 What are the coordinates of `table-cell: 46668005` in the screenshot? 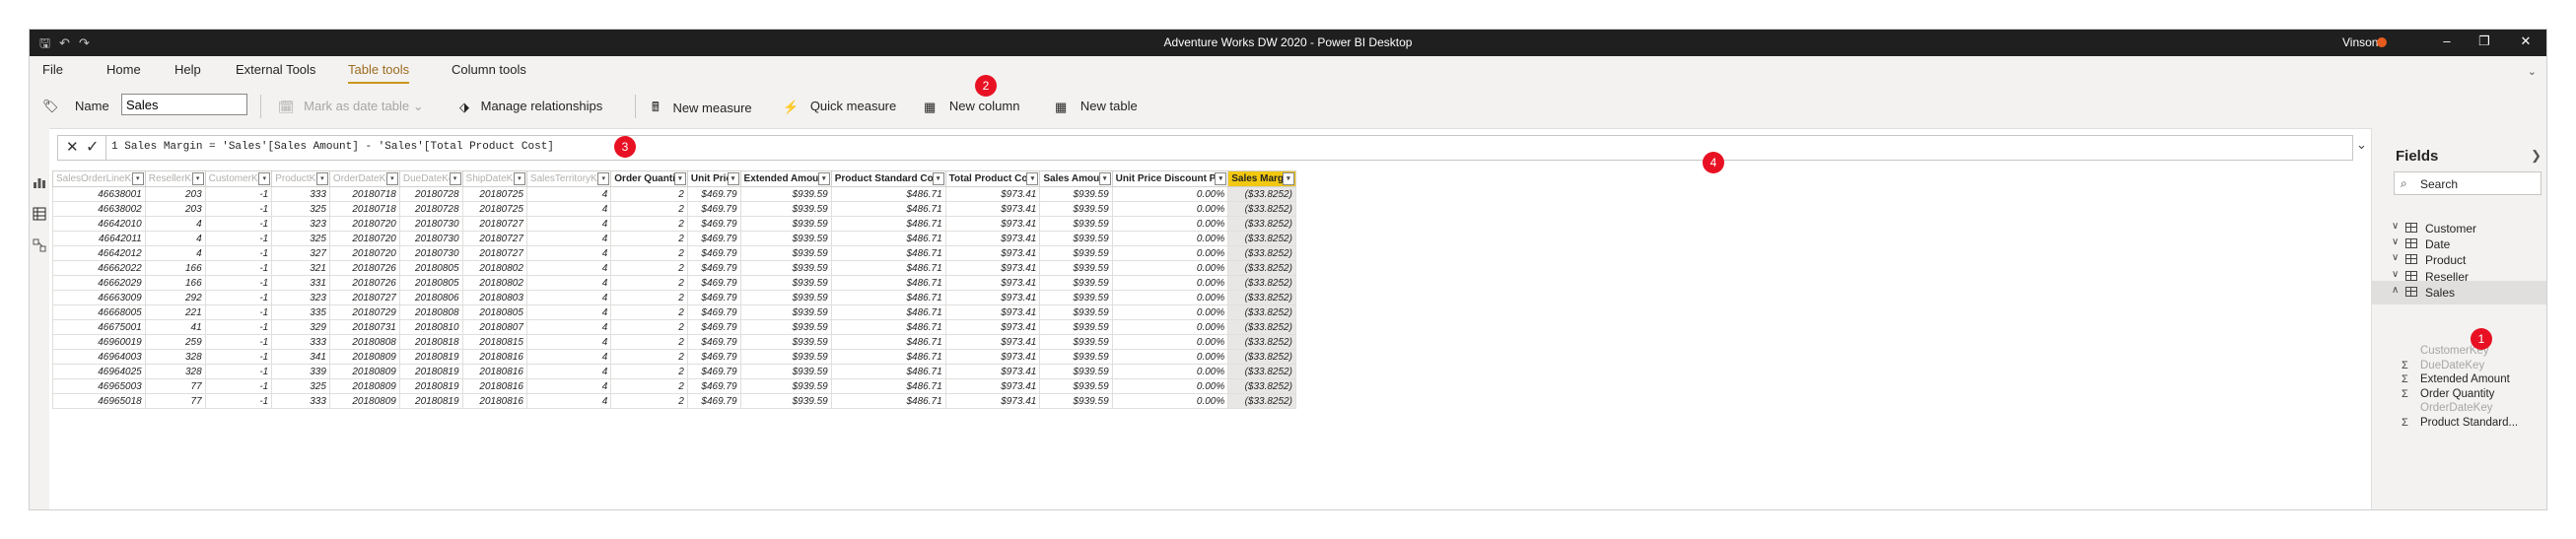 It's located at (99, 312).